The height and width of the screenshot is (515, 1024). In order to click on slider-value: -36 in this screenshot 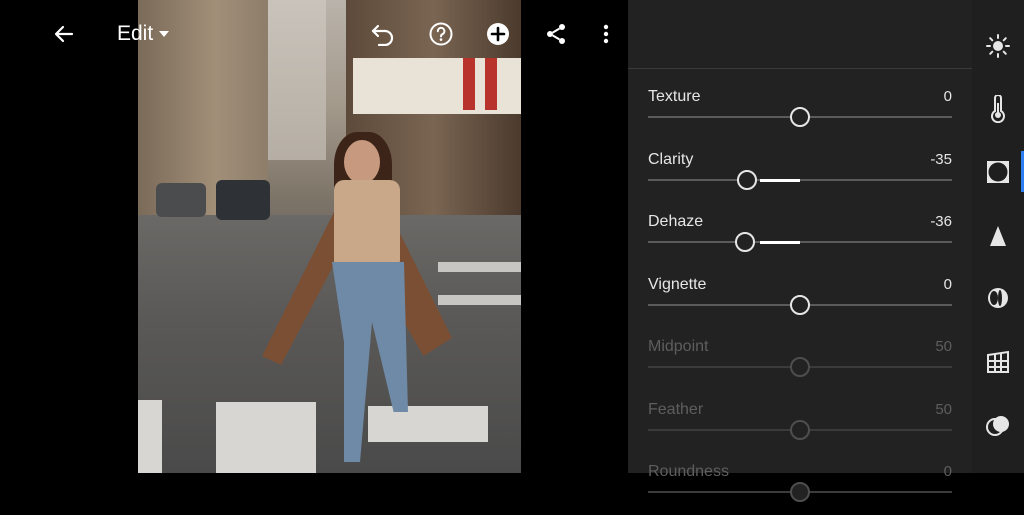, I will do `click(941, 221)`.